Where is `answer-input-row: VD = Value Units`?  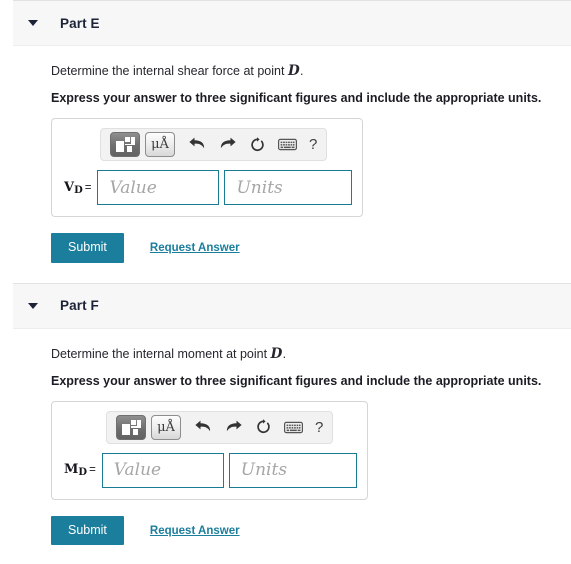 answer-input-row: VD = Value Units is located at coordinates (207, 188).